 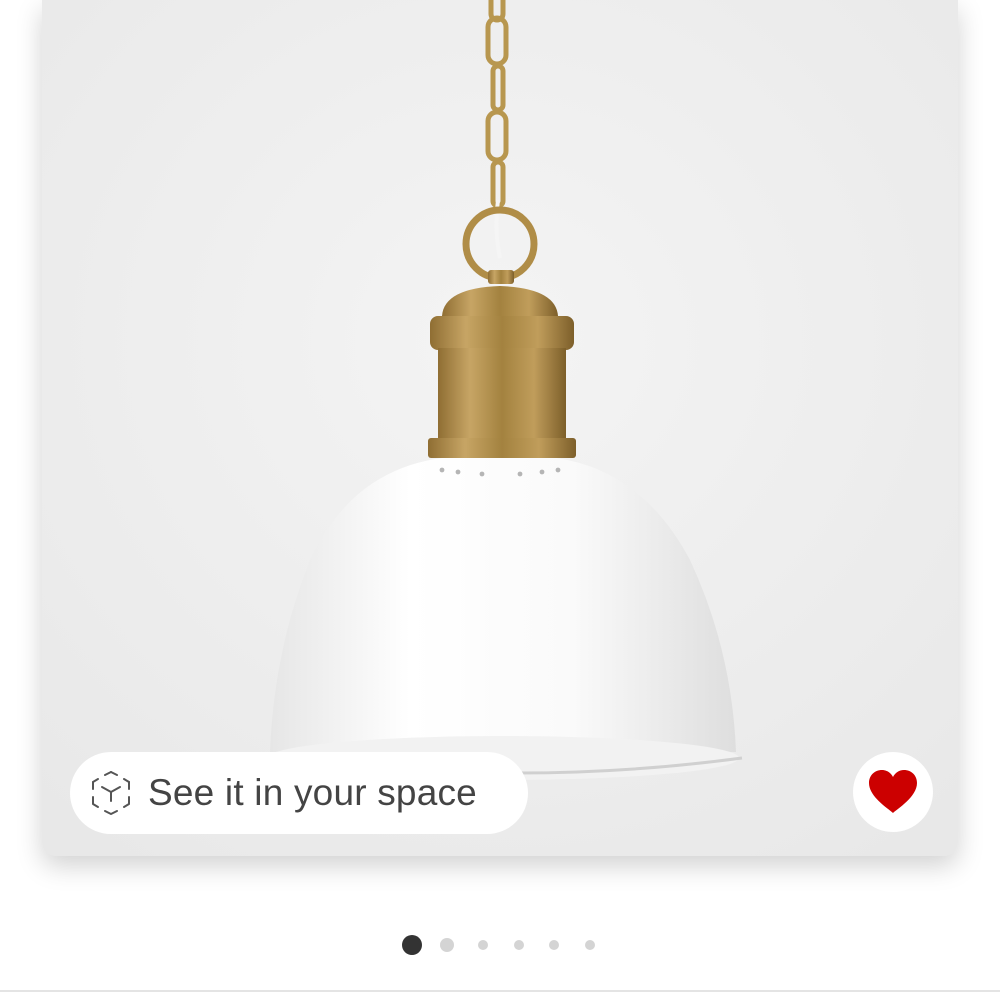 I want to click on see-it-in-your-space-label: See it in your space, so click(x=312, y=792).